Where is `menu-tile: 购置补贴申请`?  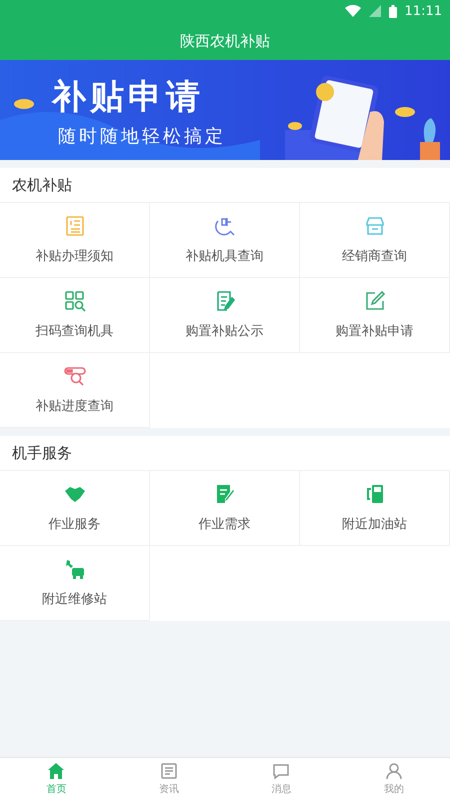 menu-tile: 购置补贴申请 is located at coordinates (375, 315).